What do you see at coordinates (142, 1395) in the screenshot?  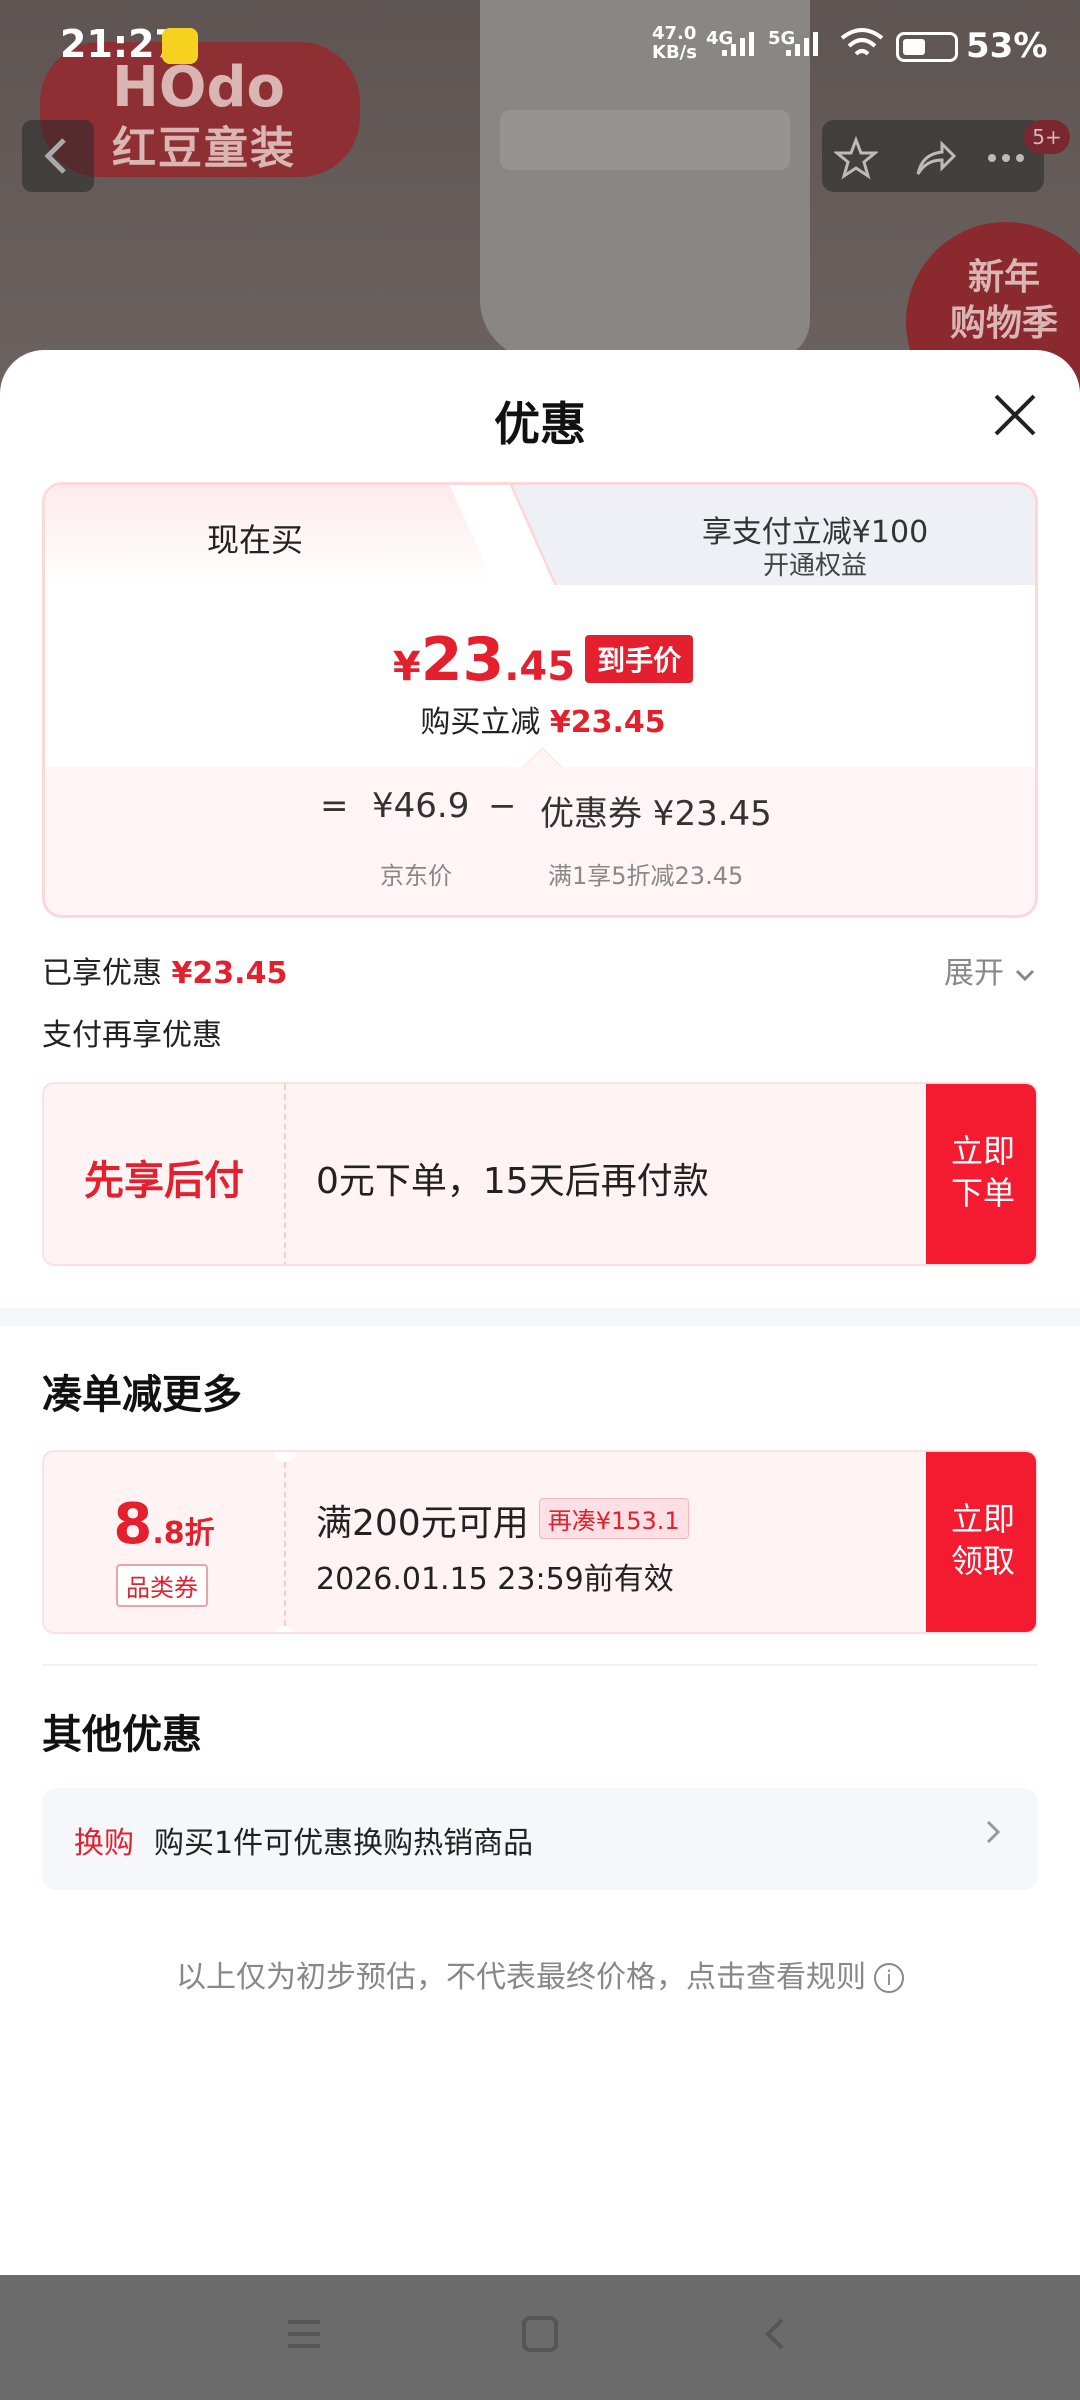 I see `more-discount-title: 凑单减更多` at bounding box center [142, 1395].